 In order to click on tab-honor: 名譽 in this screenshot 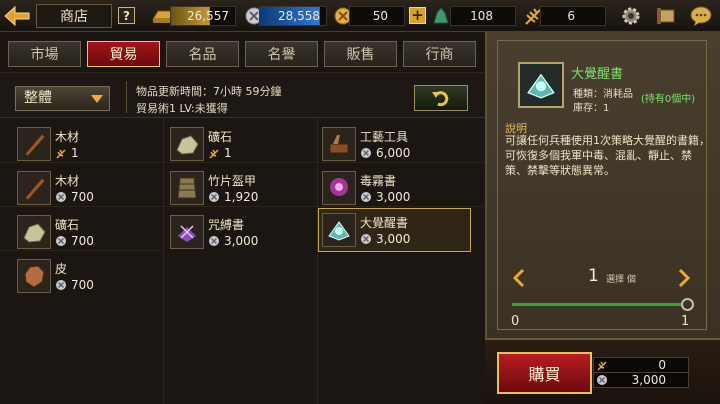, I will do `click(281, 54)`.